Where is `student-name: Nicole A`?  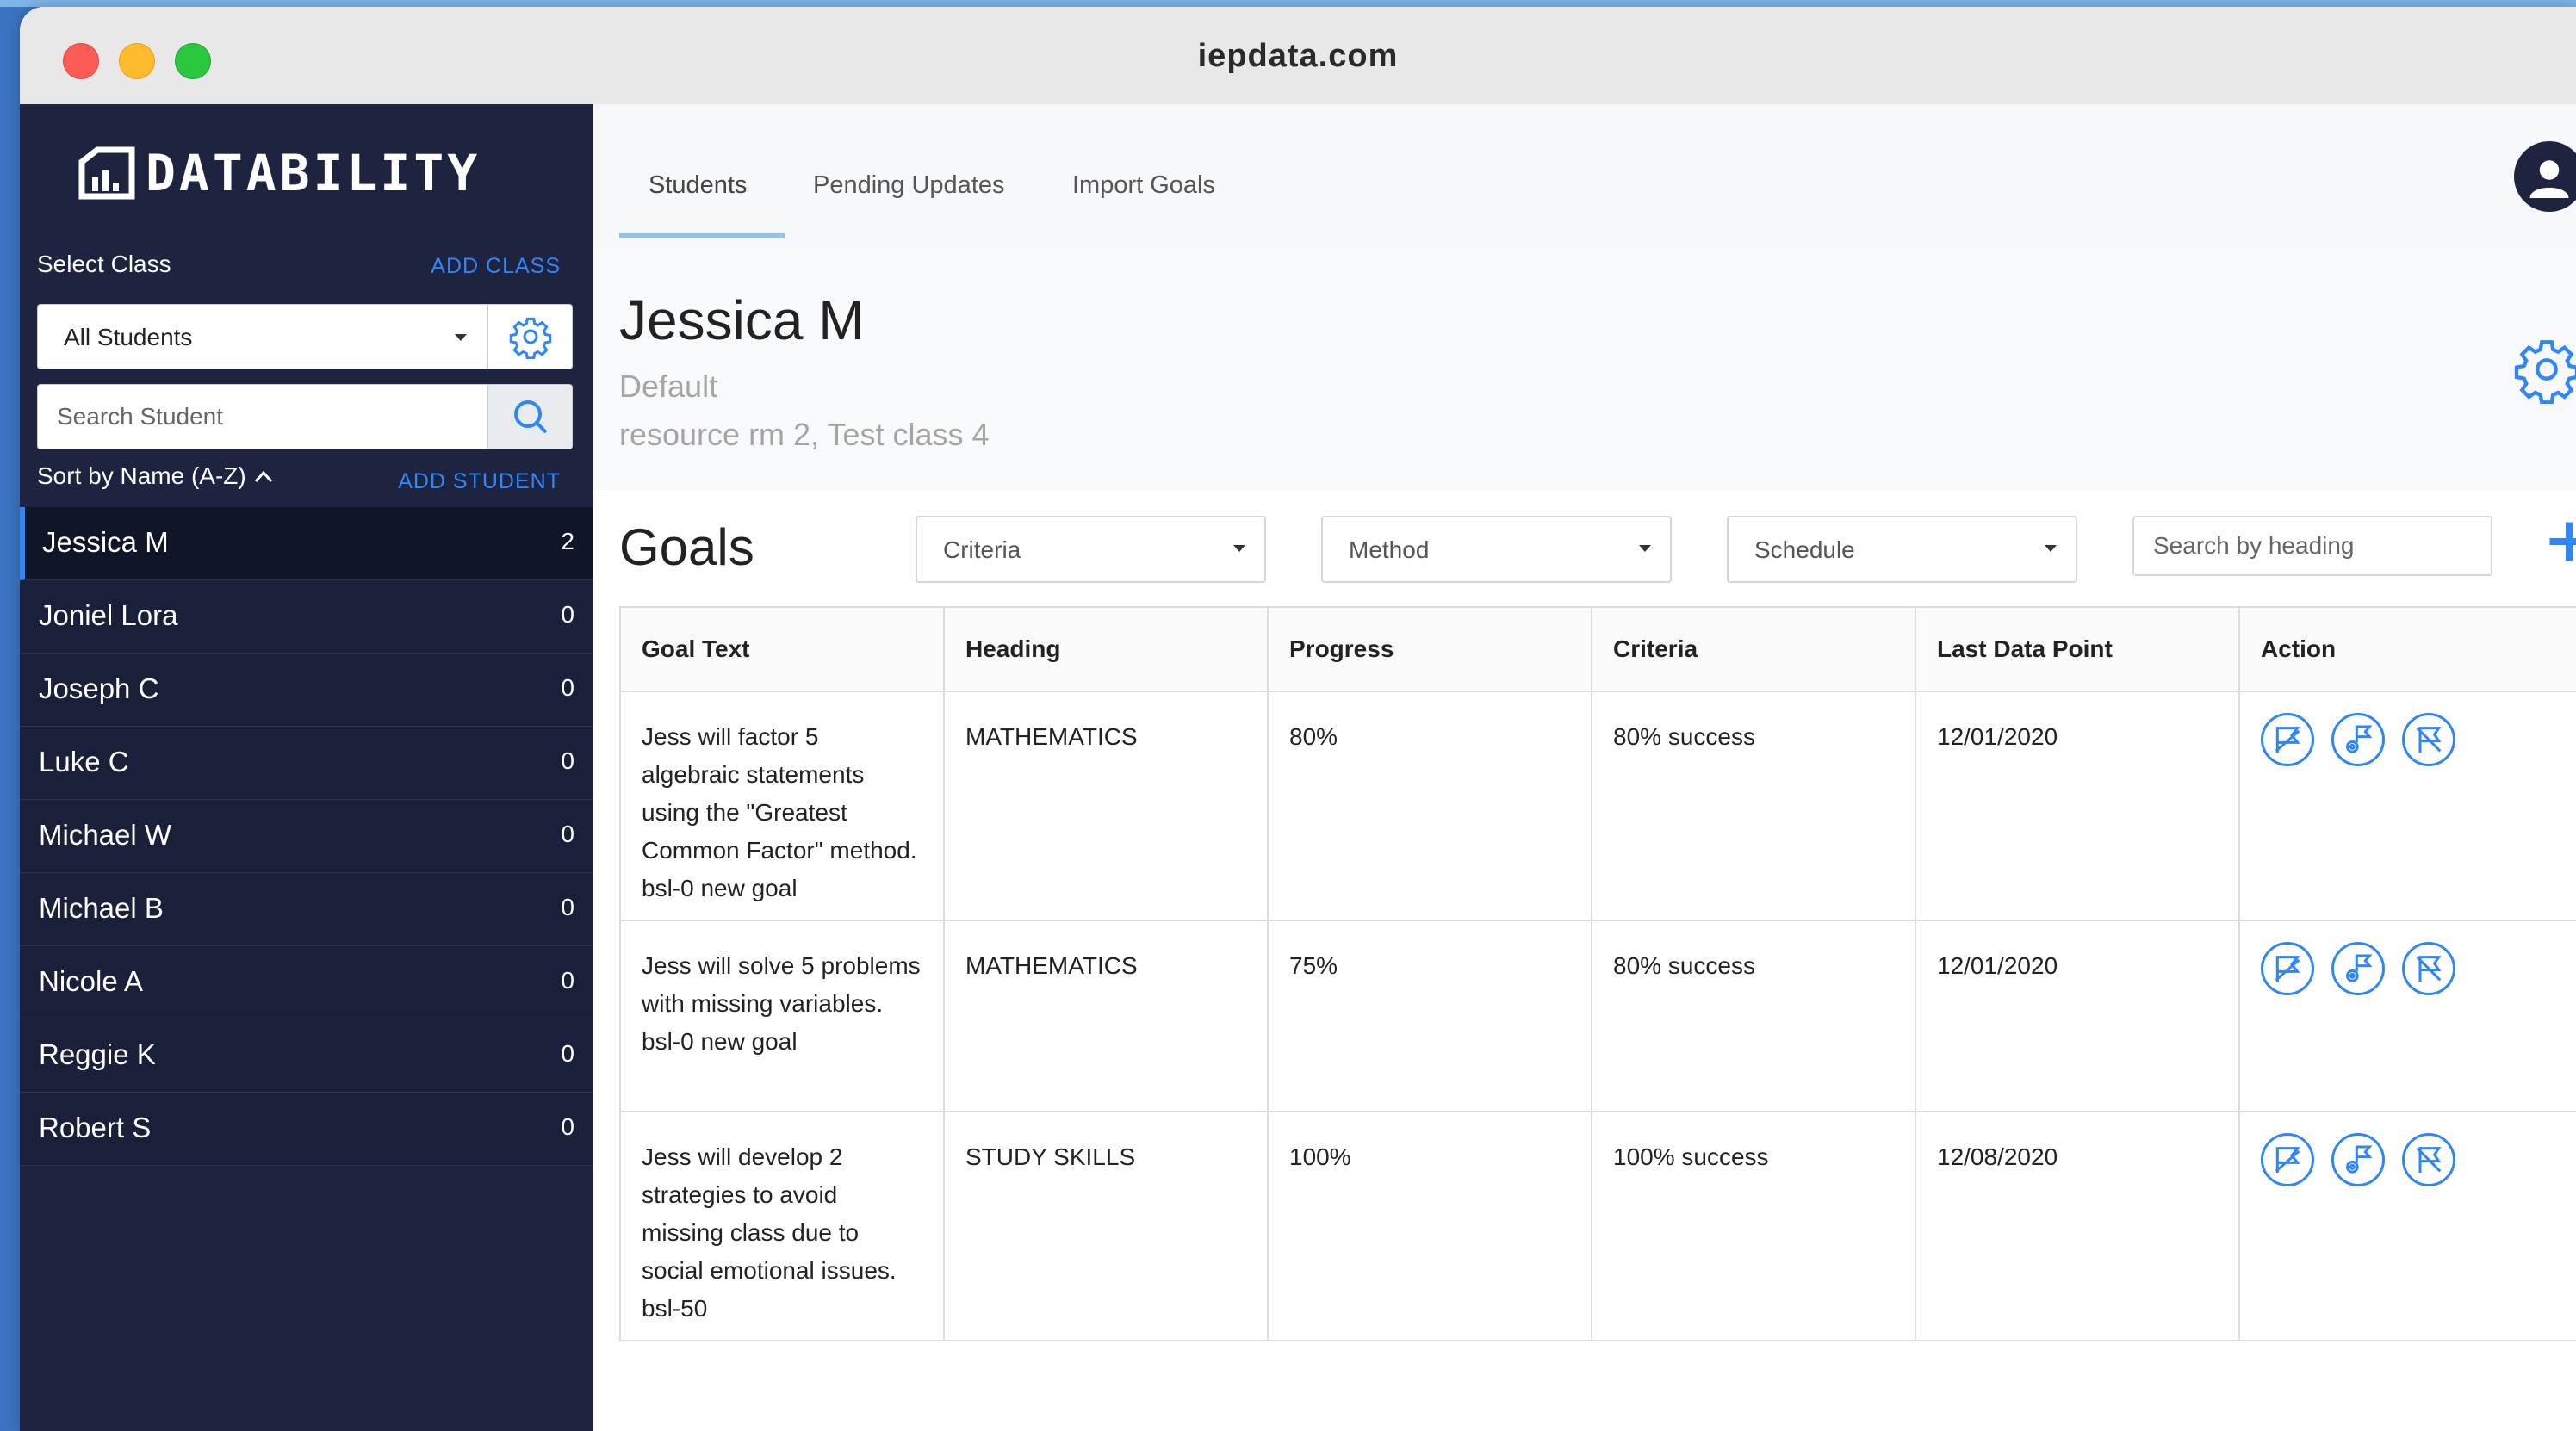
student-name: Nicole A is located at coordinates (91, 981).